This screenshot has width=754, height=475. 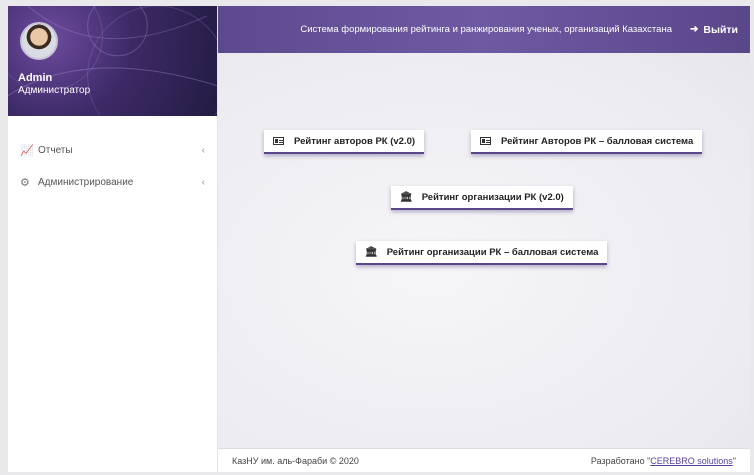 I want to click on footer-credit-suffix: ", so click(x=734, y=460).